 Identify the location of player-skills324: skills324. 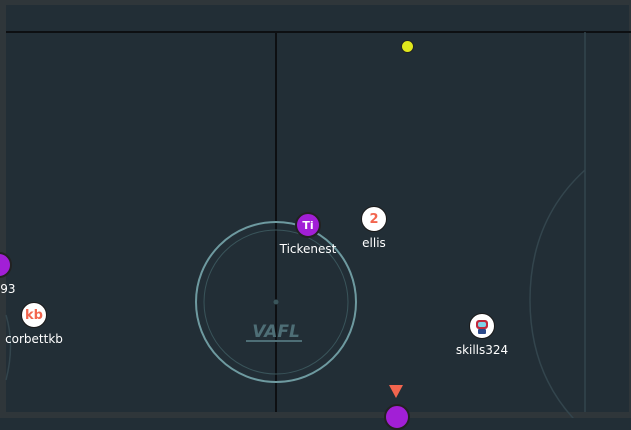
(482, 335).